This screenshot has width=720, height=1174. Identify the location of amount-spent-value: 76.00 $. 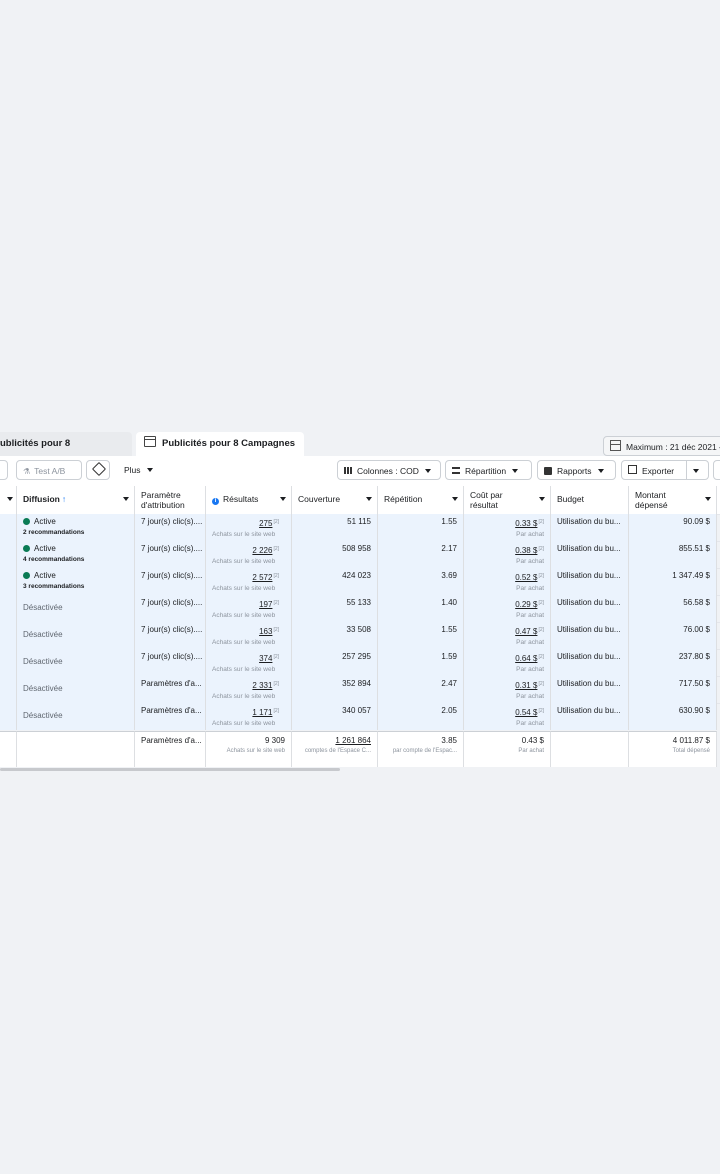
(696, 629).